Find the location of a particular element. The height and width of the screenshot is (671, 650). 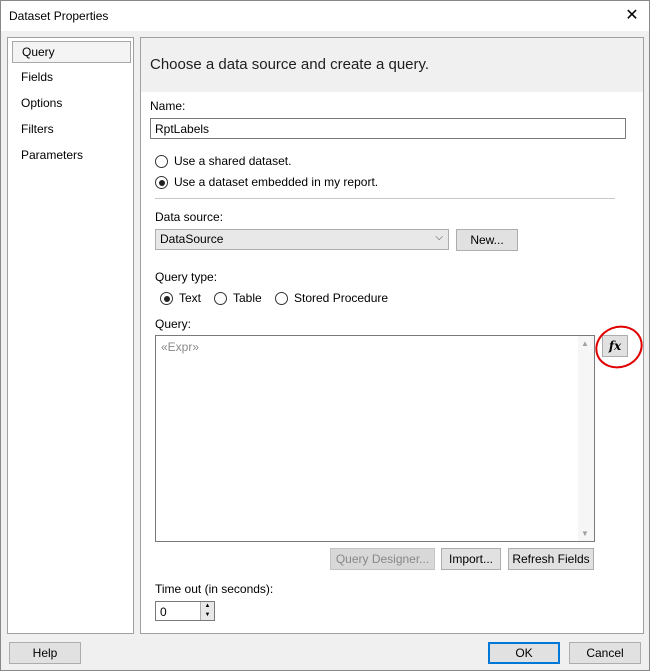

sidebar-item-filters: Filters is located at coordinates (71, 130).